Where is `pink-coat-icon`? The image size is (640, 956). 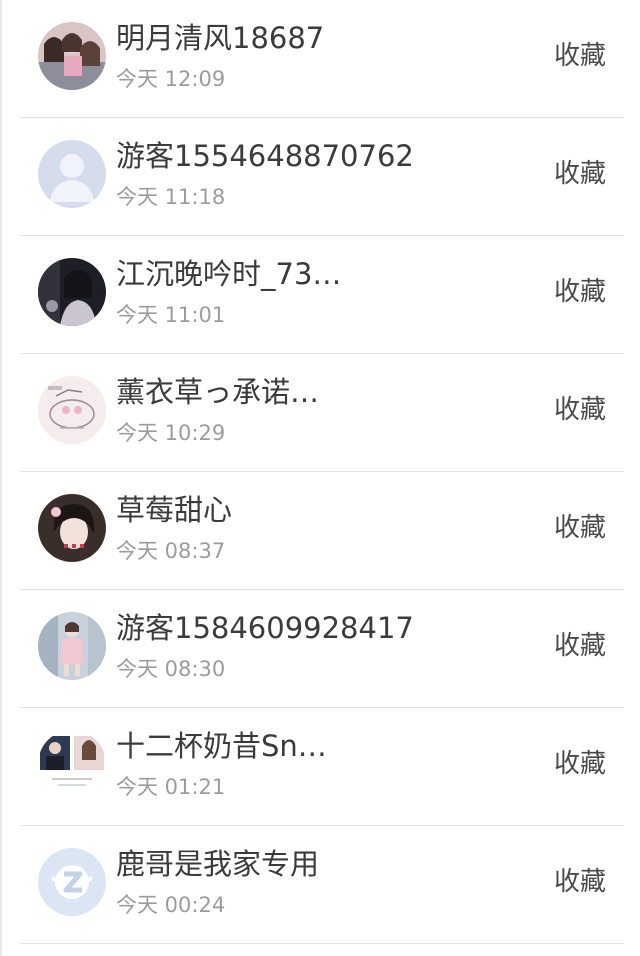
pink-coat-icon is located at coordinates (72, 646).